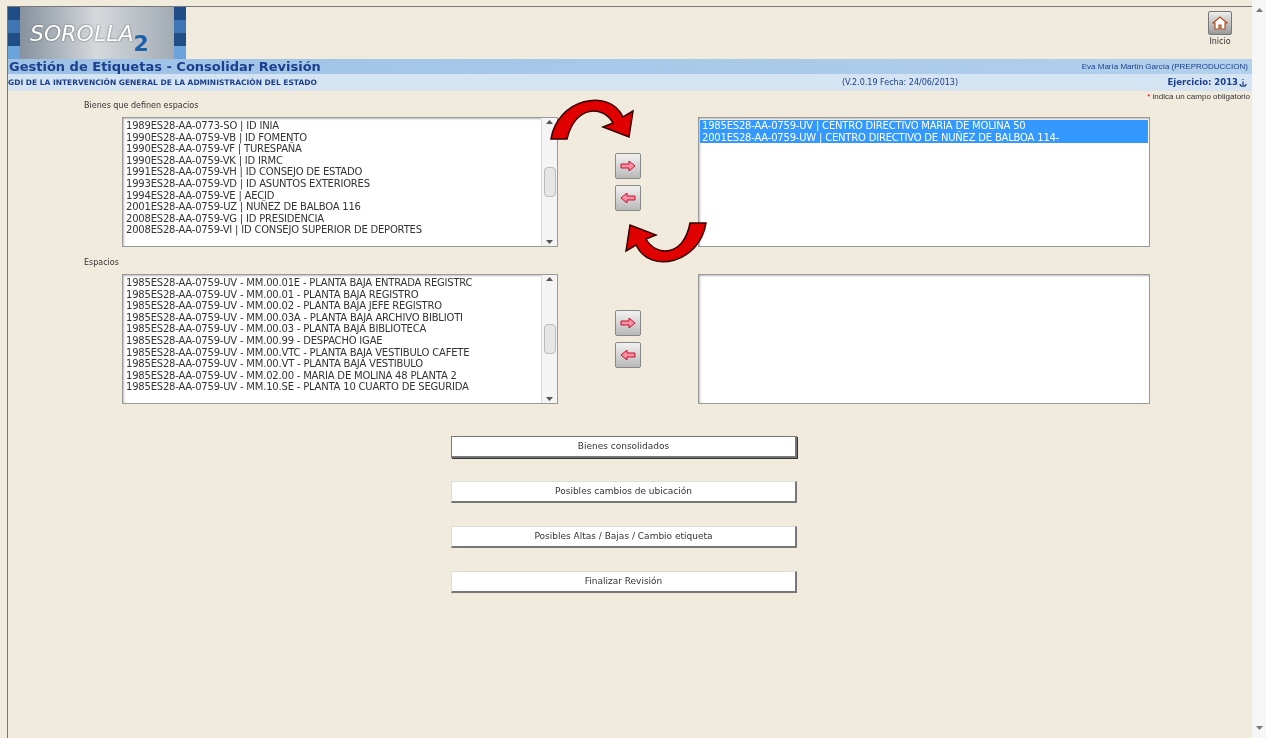 The image size is (1266, 738). What do you see at coordinates (332, 149) in the screenshot?
I see `list-option: 1990ES28-AA-0759-VF | TURESPAÑA` at bounding box center [332, 149].